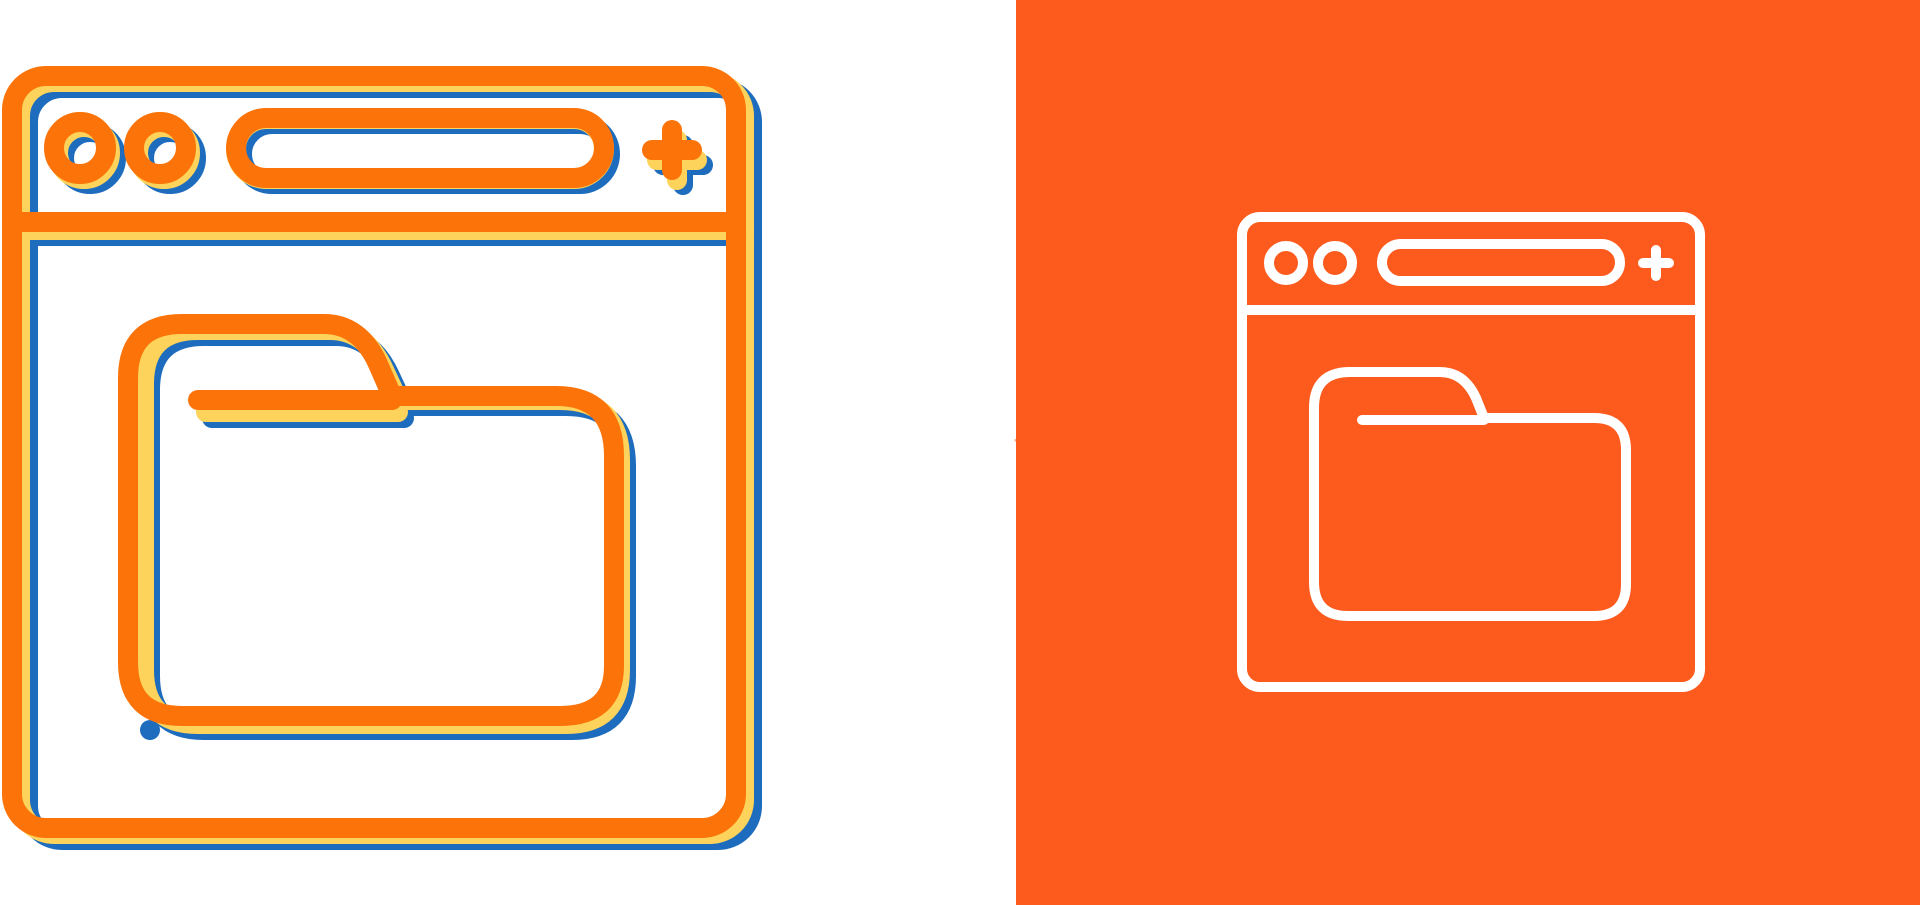  I want to click on address-bar, so click(420, 148).